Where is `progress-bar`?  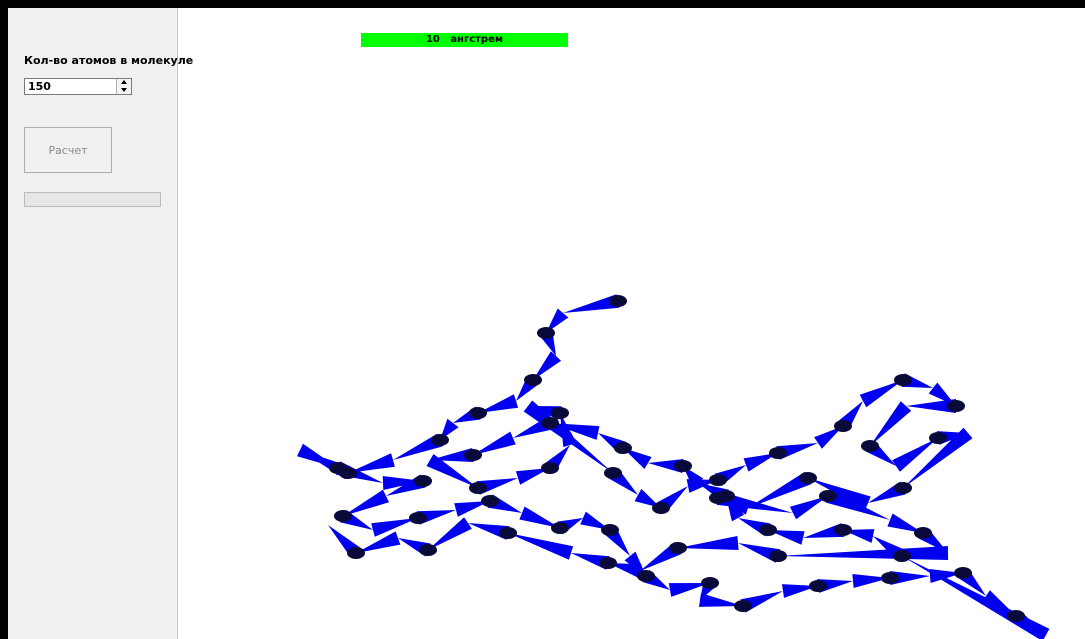 progress-bar is located at coordinates (92, 199).